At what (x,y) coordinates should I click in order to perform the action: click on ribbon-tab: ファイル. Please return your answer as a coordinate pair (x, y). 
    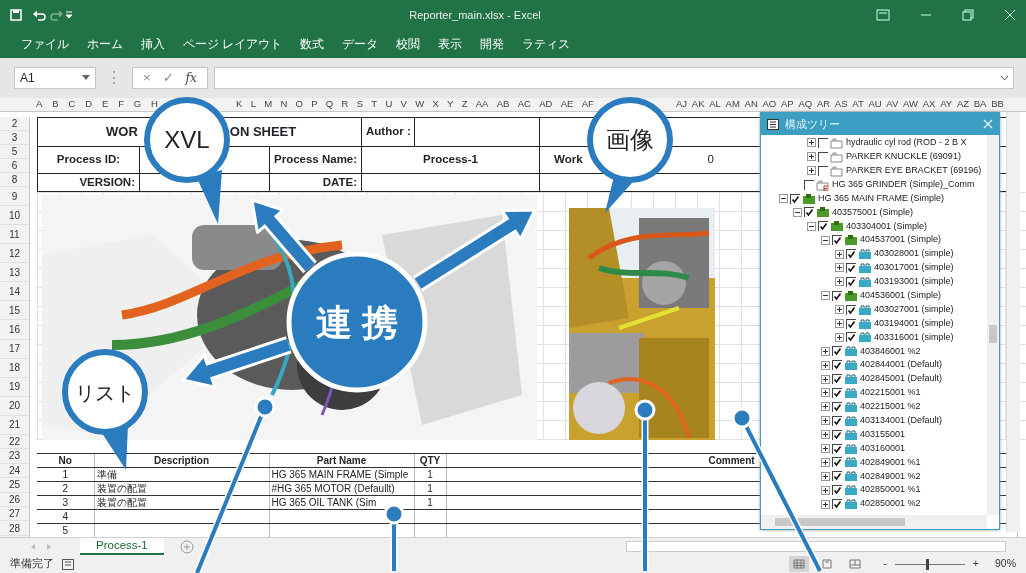
    Looking at the image, I should click on (45, 44).